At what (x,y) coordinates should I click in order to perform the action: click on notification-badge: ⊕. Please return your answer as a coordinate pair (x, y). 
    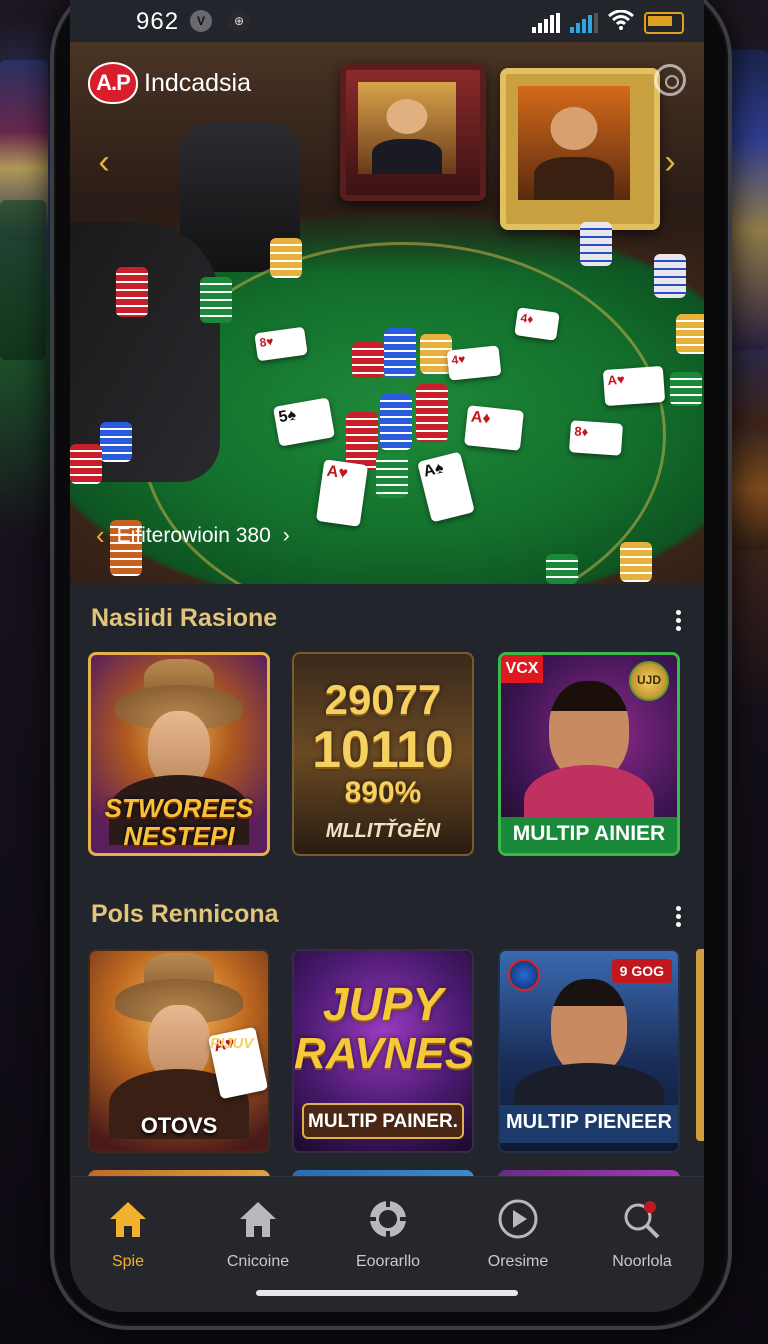
    Looking at the image, I should click on (239, 21).